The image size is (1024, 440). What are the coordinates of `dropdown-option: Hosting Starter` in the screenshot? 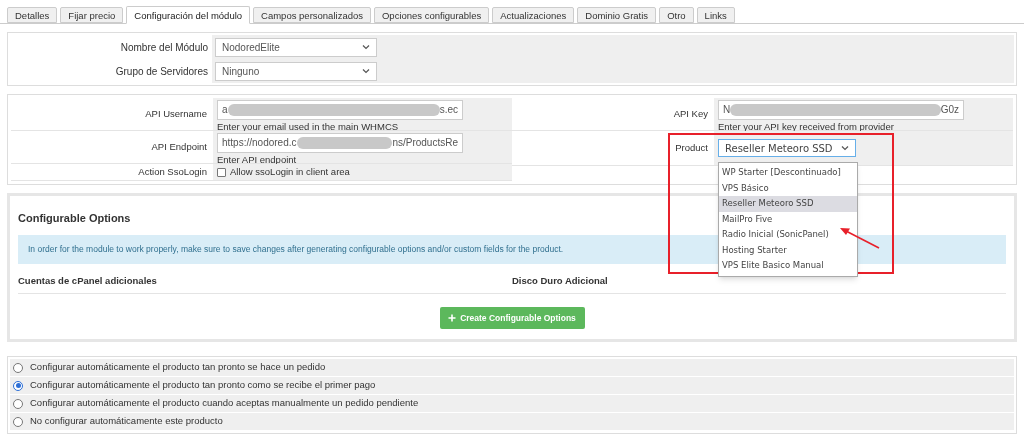 It's located at (788, 250).